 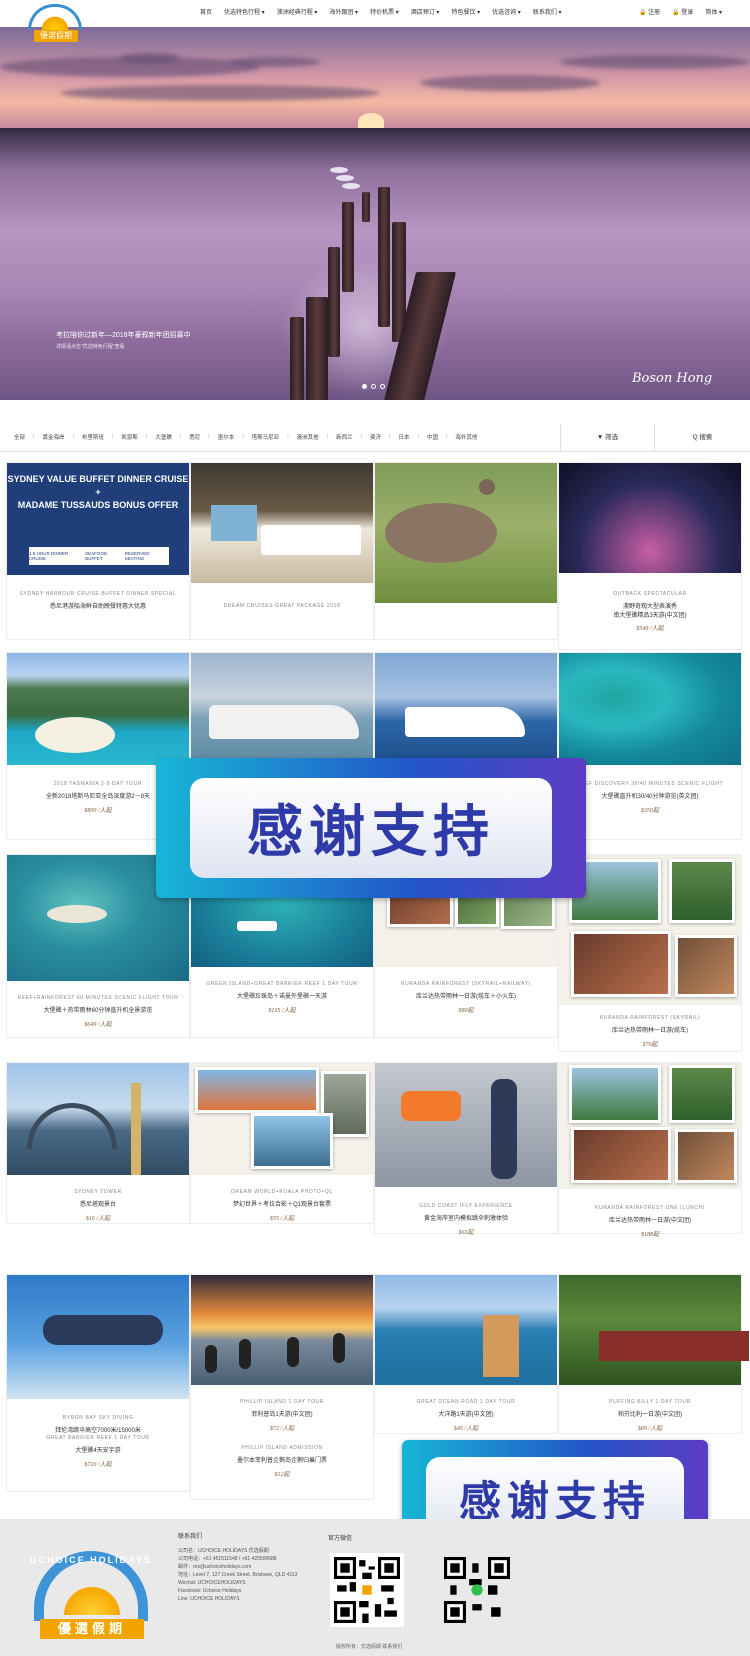 I want to click on product-title: 大堡礁＋热带雨林60分钟直升机全景游览, so click(x=98, y=1009).